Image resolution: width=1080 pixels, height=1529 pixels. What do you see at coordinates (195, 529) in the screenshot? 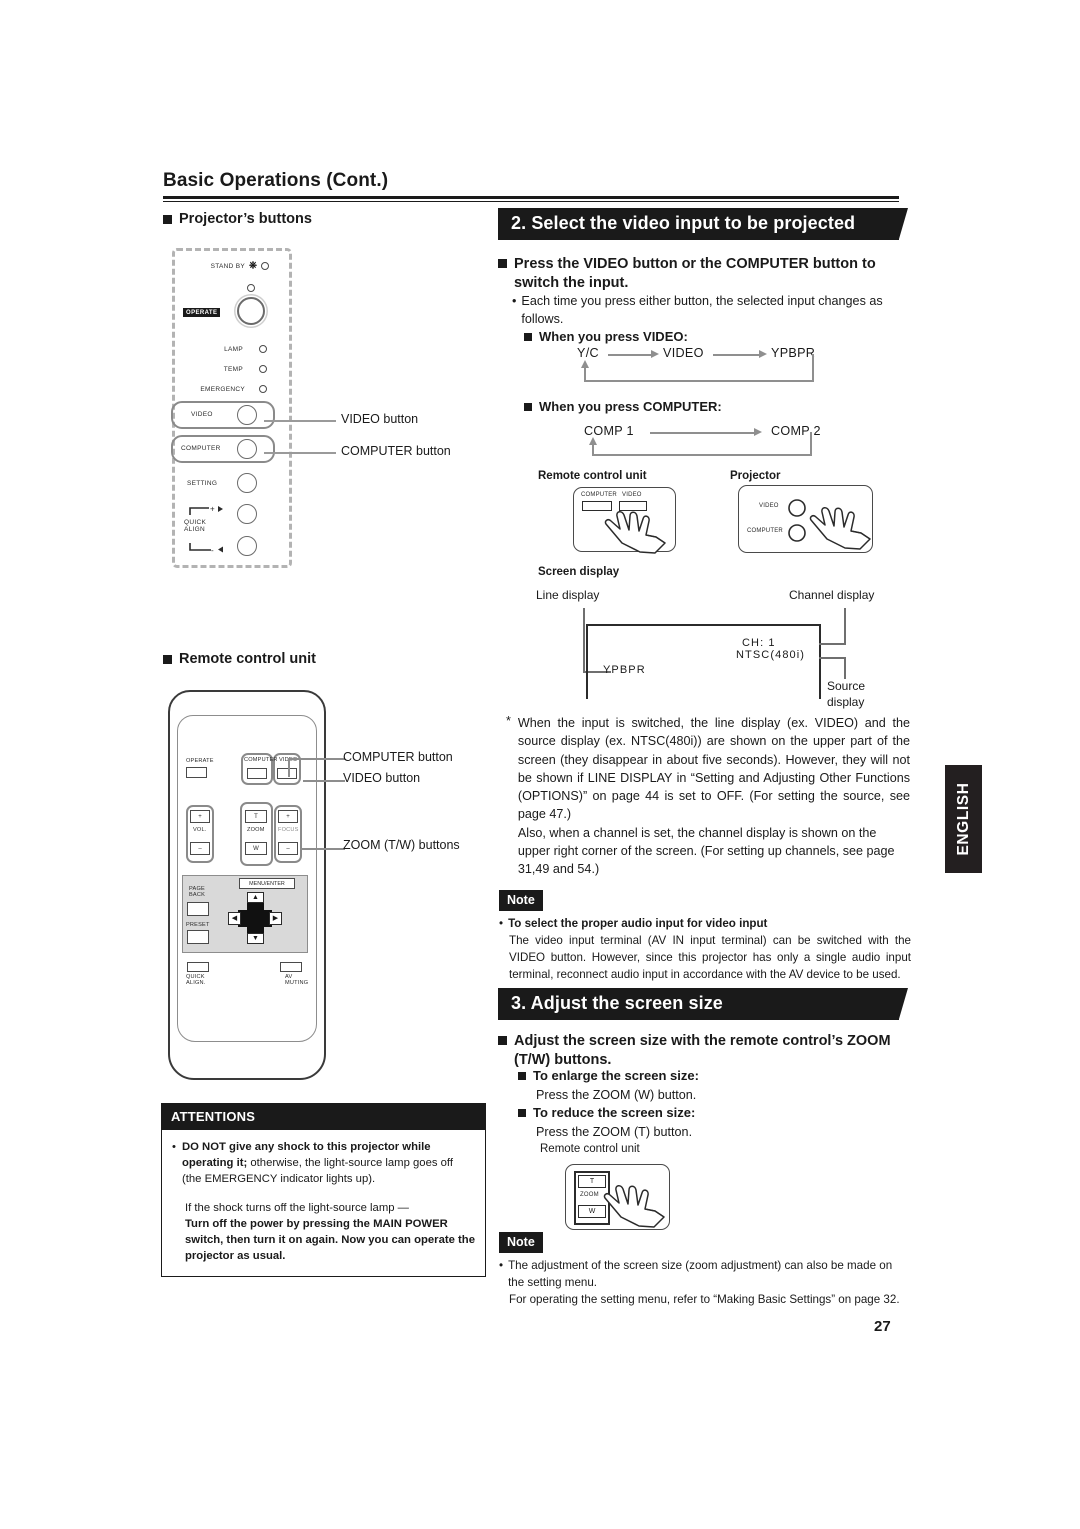
I see `panel-label-align: ALIGN` at bounding box center [195, 529].